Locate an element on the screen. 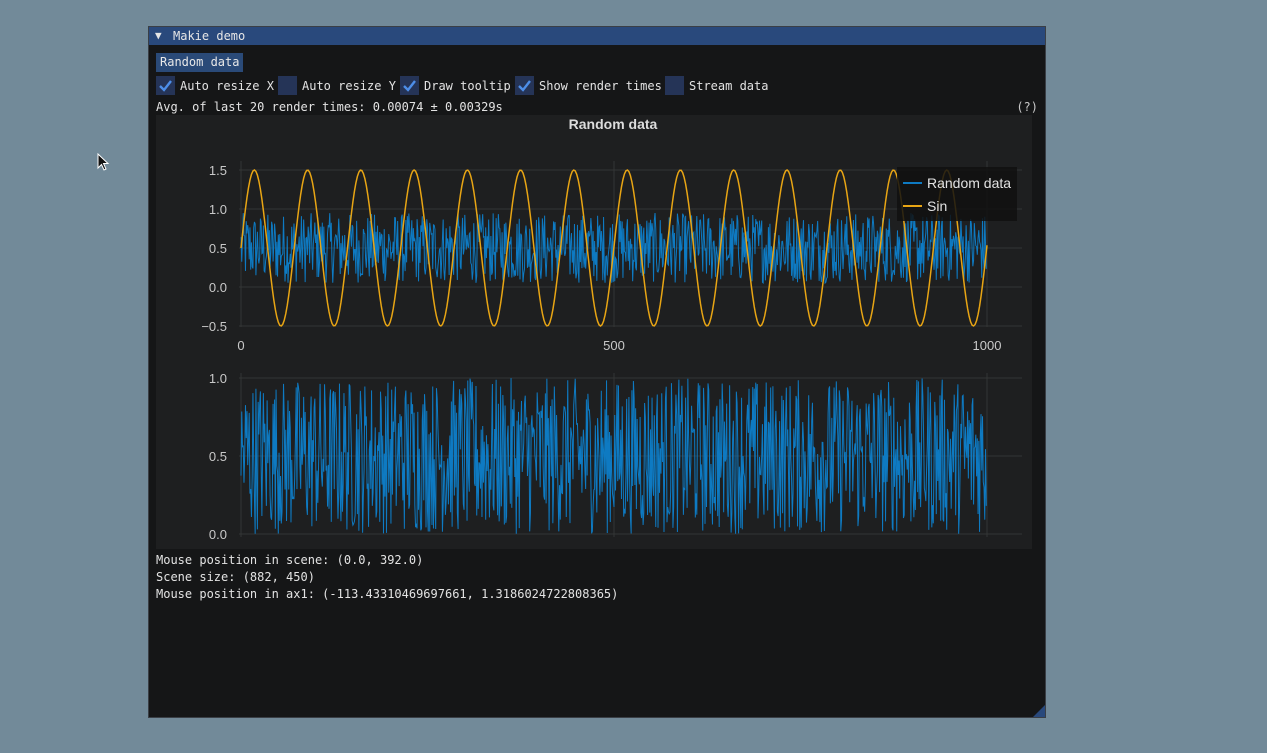 Image resolution: width=1267 pixels, height=753 pixels. window-titlebar: ▼ Makie demo is located at coordinates (597, 36).